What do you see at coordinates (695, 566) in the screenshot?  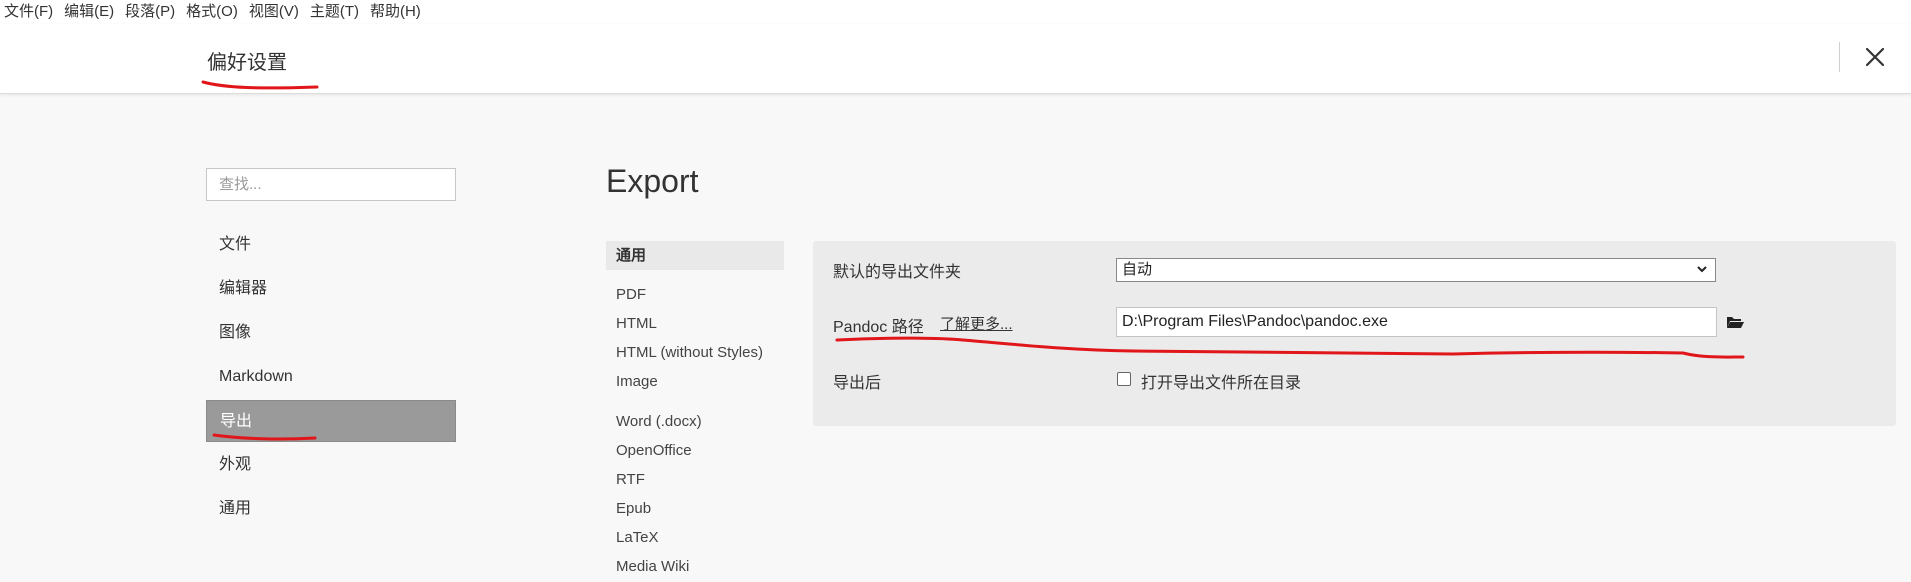 I see `subnav-item-mediawiki: Media Wiki` at bounding box center [695, 566].